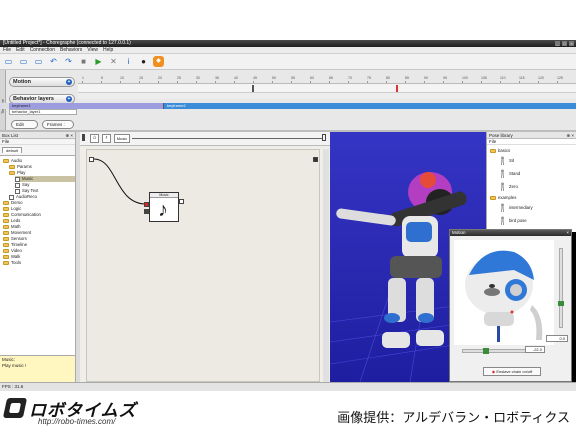  What do you see at coordinates (58, 127) in the screenshot?
I see `frames-counter: Frames : 10` at bounding box center [58, 127].